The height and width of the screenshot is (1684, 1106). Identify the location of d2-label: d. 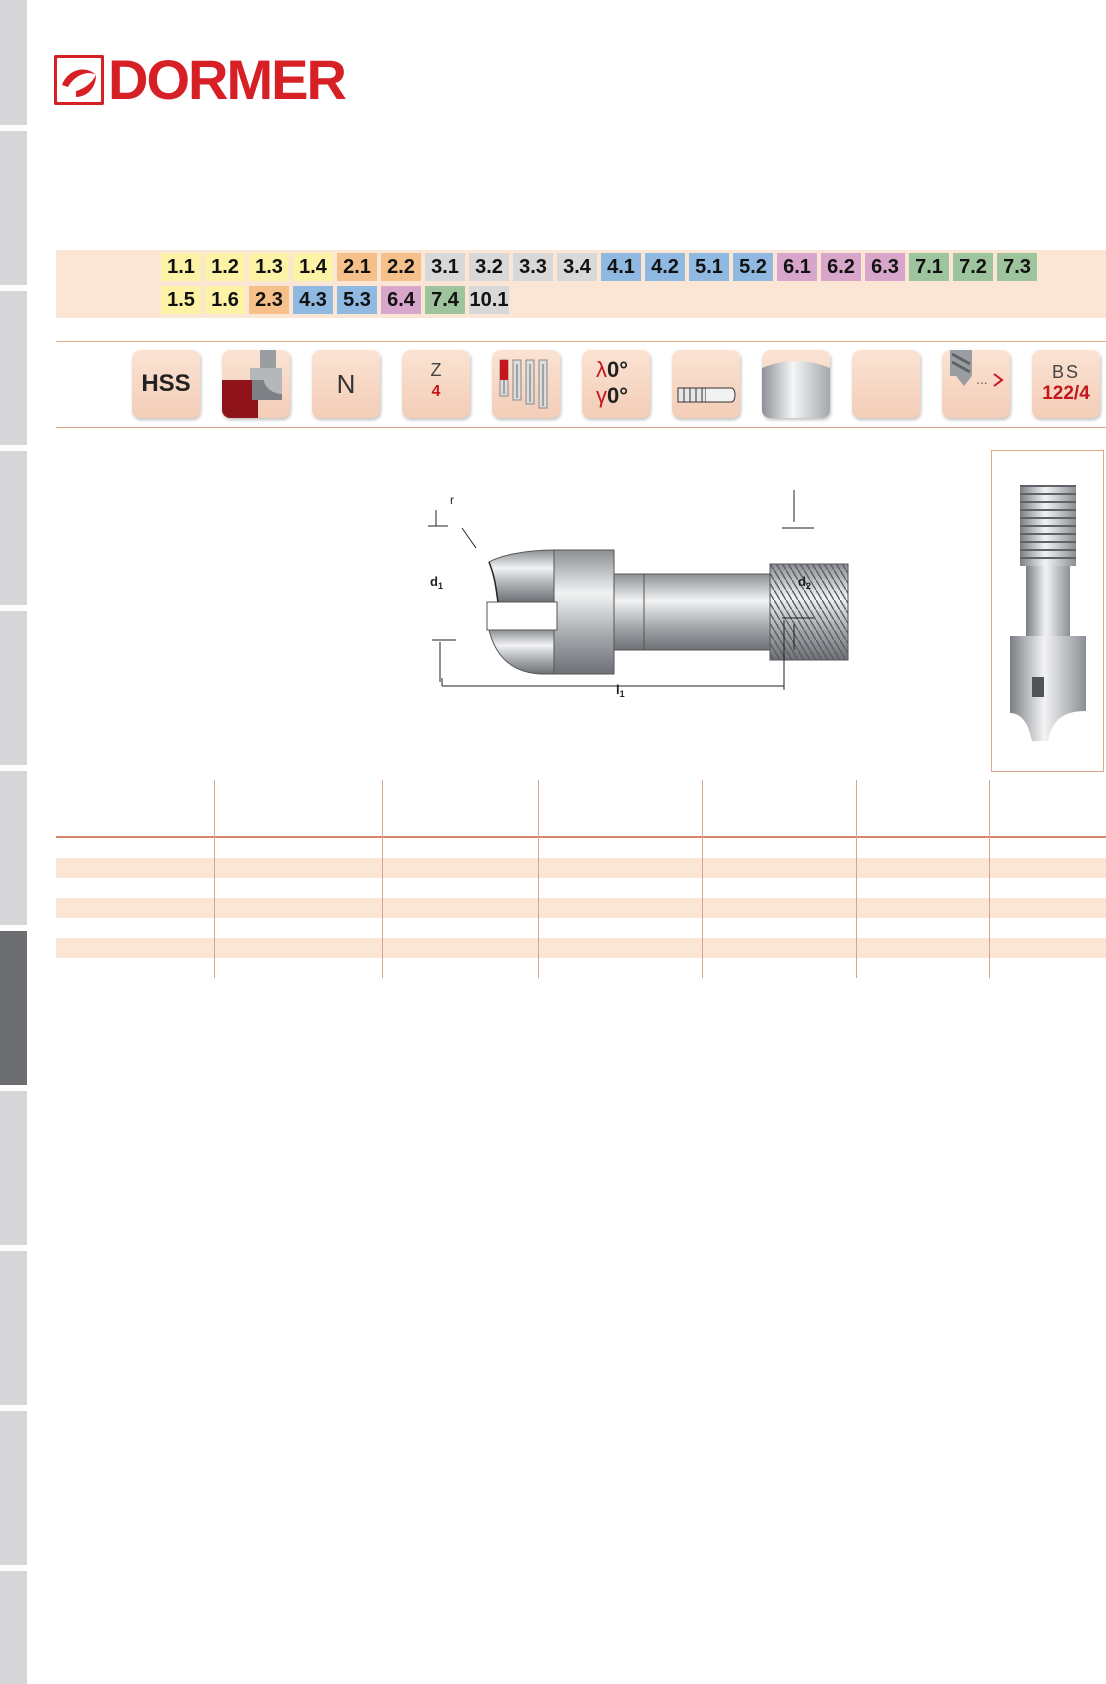
(802, 581).